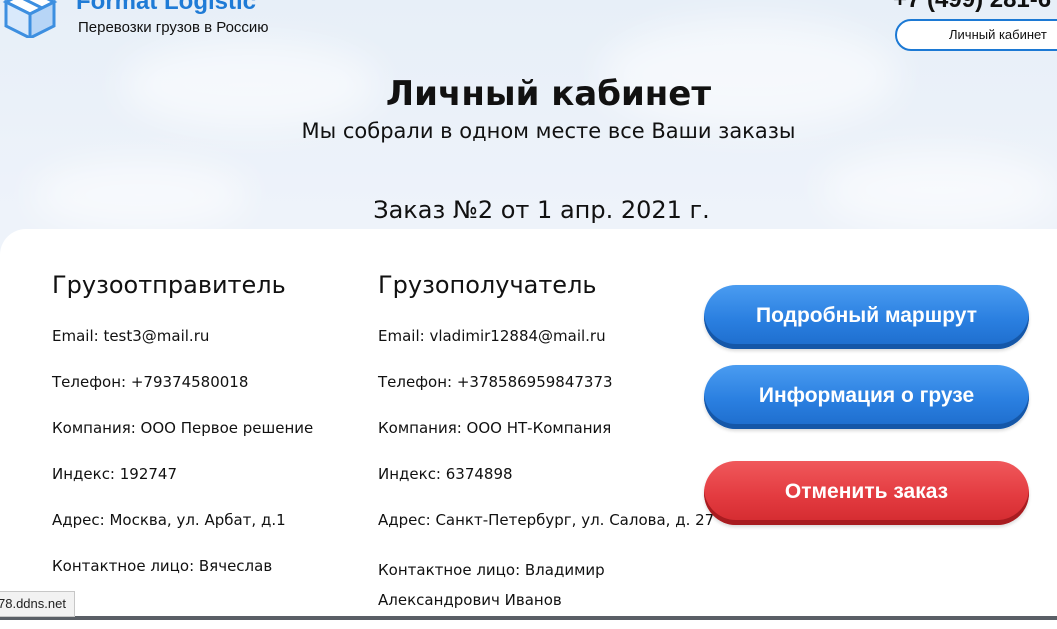 This screenshot has height=629, width=1057. I want to click on sender-company: Компания: ООО Первое решение, so click(183, 428).